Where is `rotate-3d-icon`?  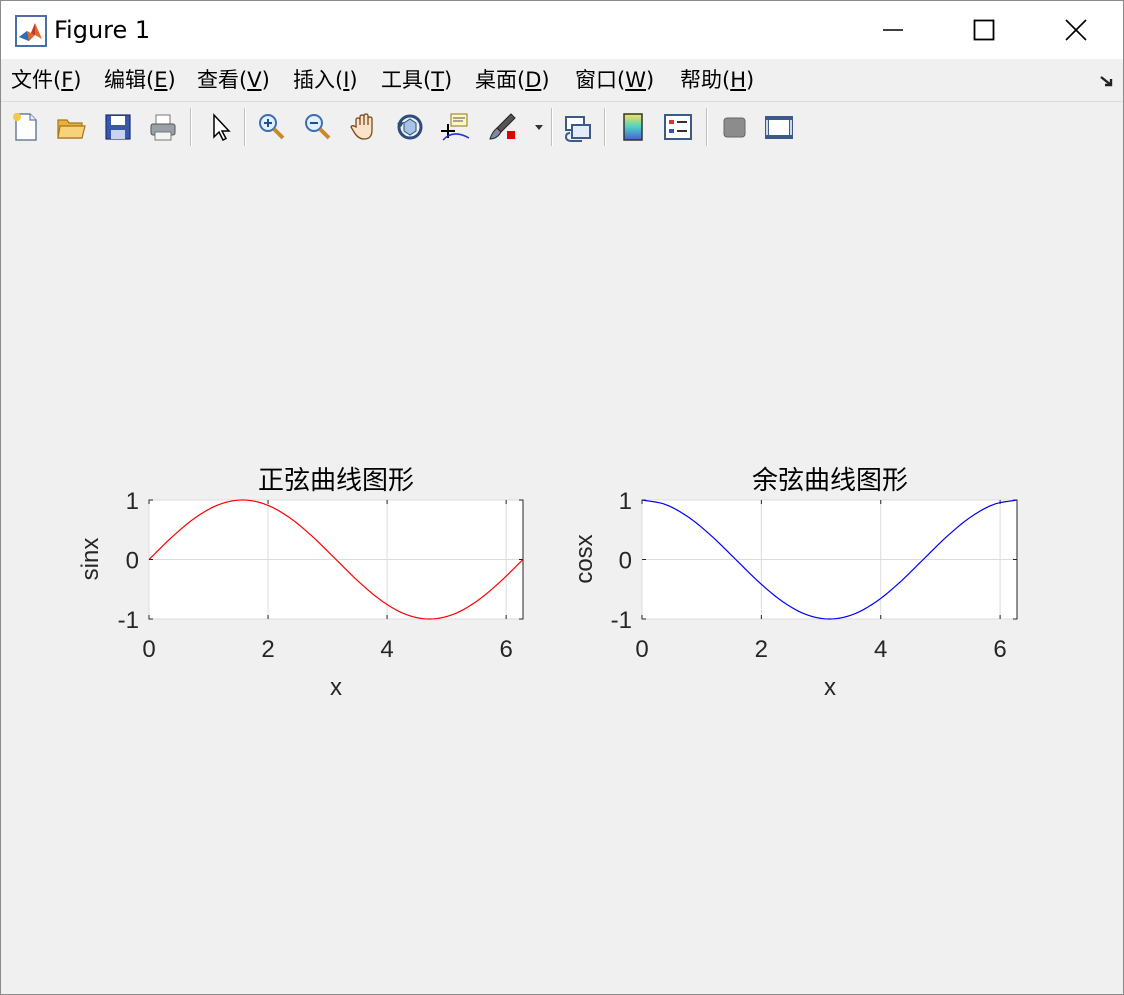 rotate-3d-icon is located at coordinates (410, 127).